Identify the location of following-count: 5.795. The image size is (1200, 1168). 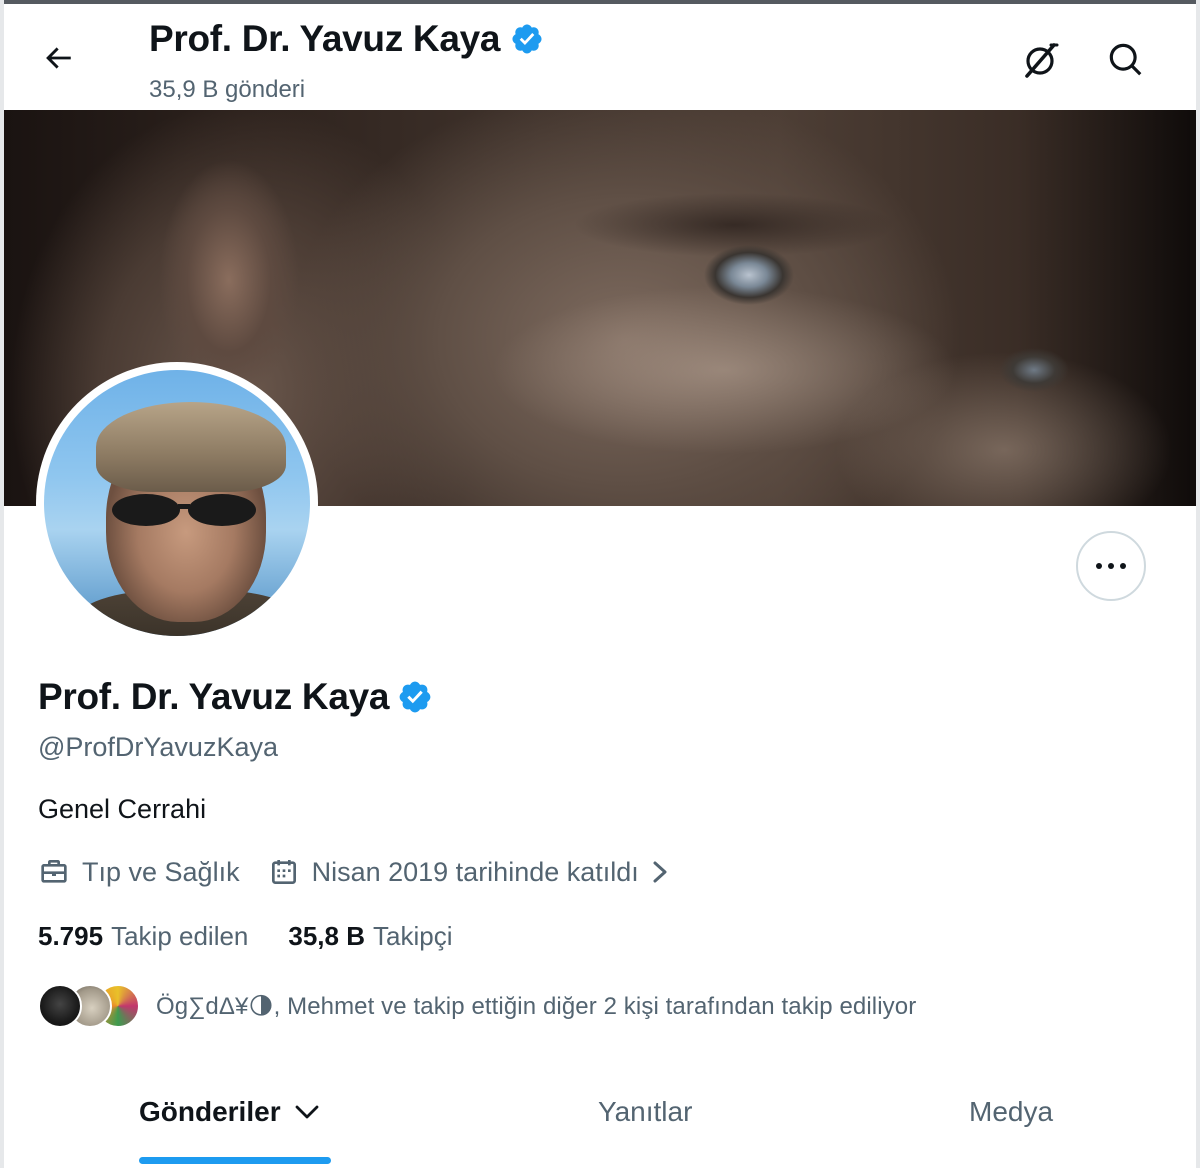
(71, 936).